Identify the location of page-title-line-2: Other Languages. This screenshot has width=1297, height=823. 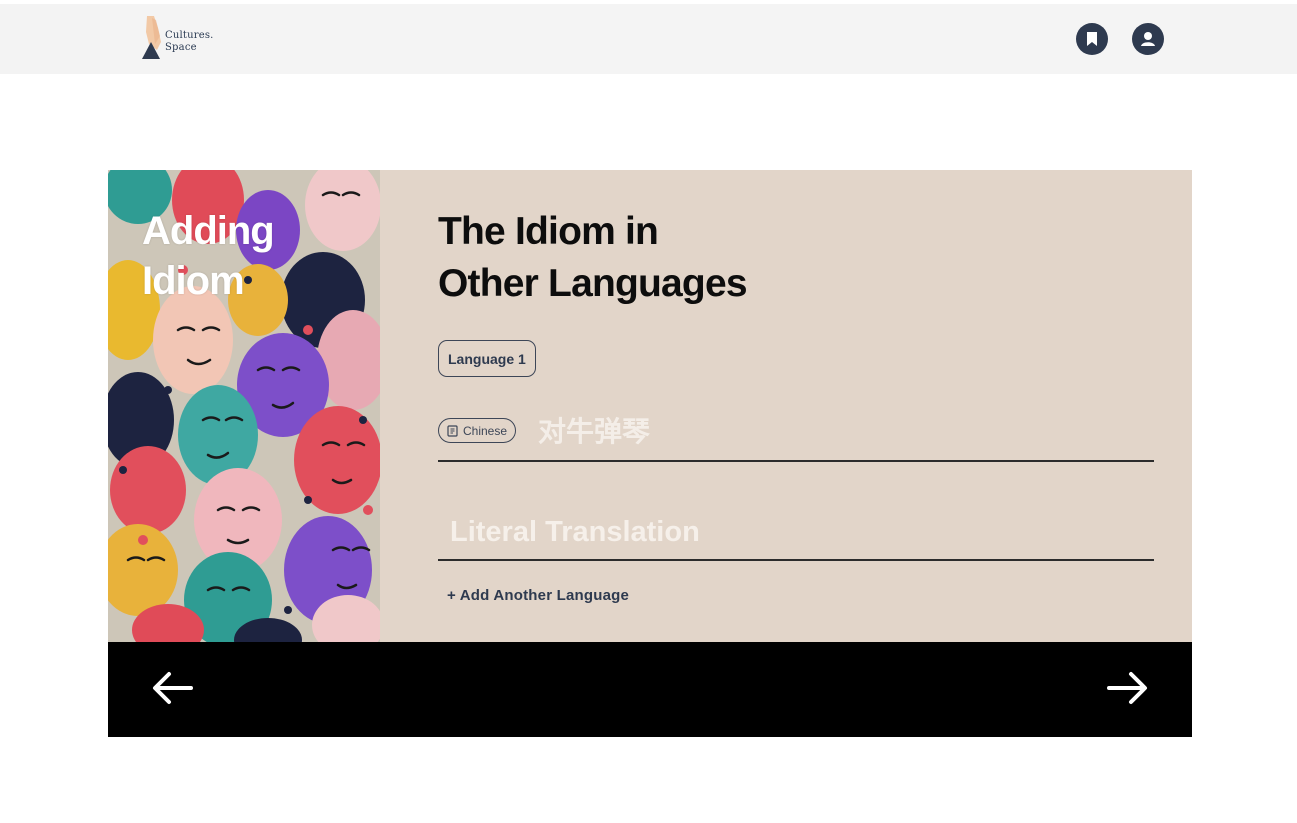
(593, 283).